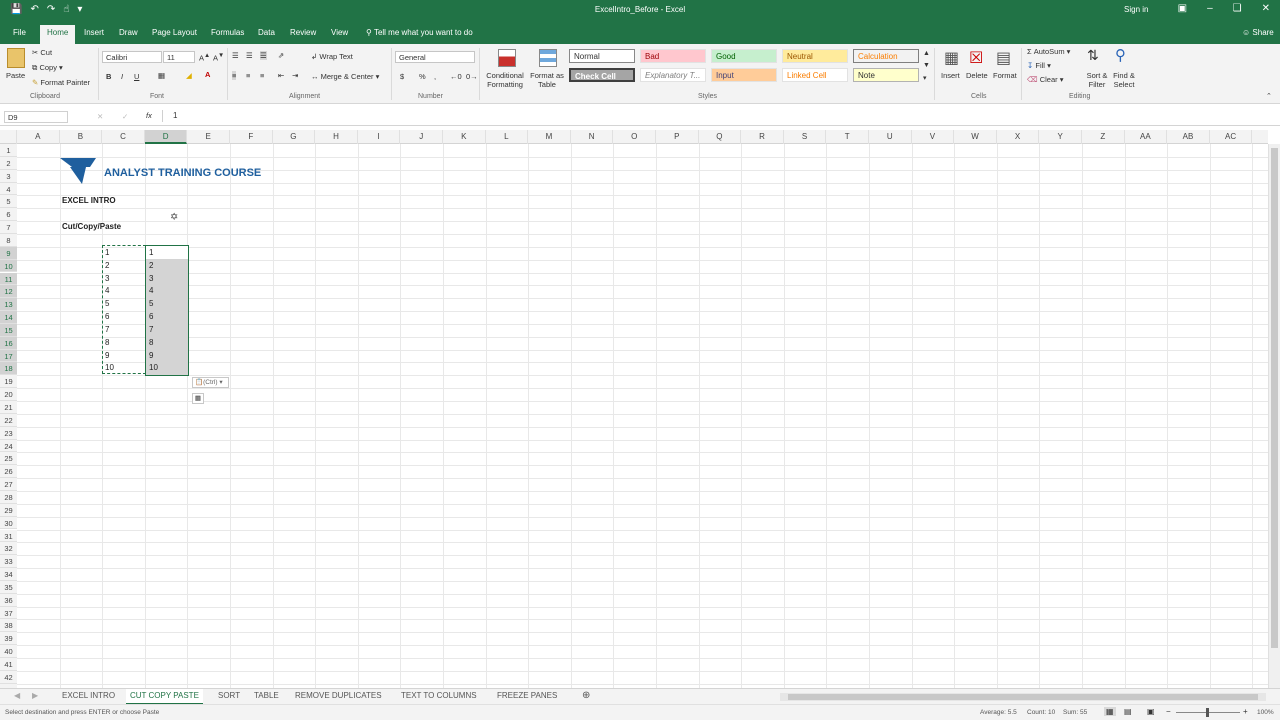 The height and width of the screenshot is (720, 1280). I want to click on row-header-17: 17, so click(8, 356).